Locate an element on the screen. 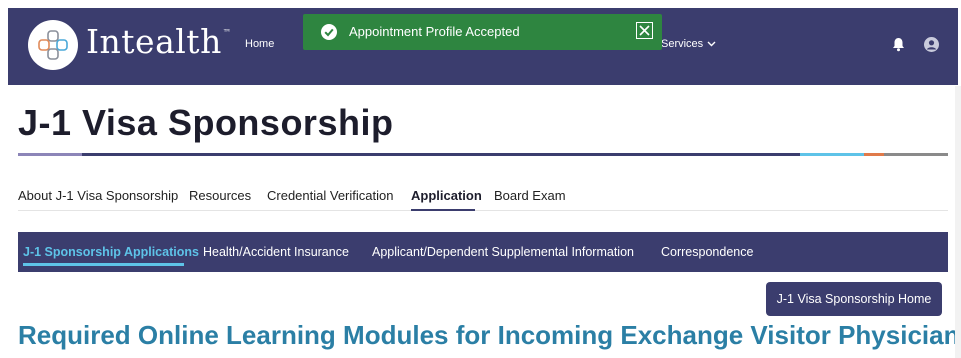  nav-services-label: Services is located at coordinates (682, 44).